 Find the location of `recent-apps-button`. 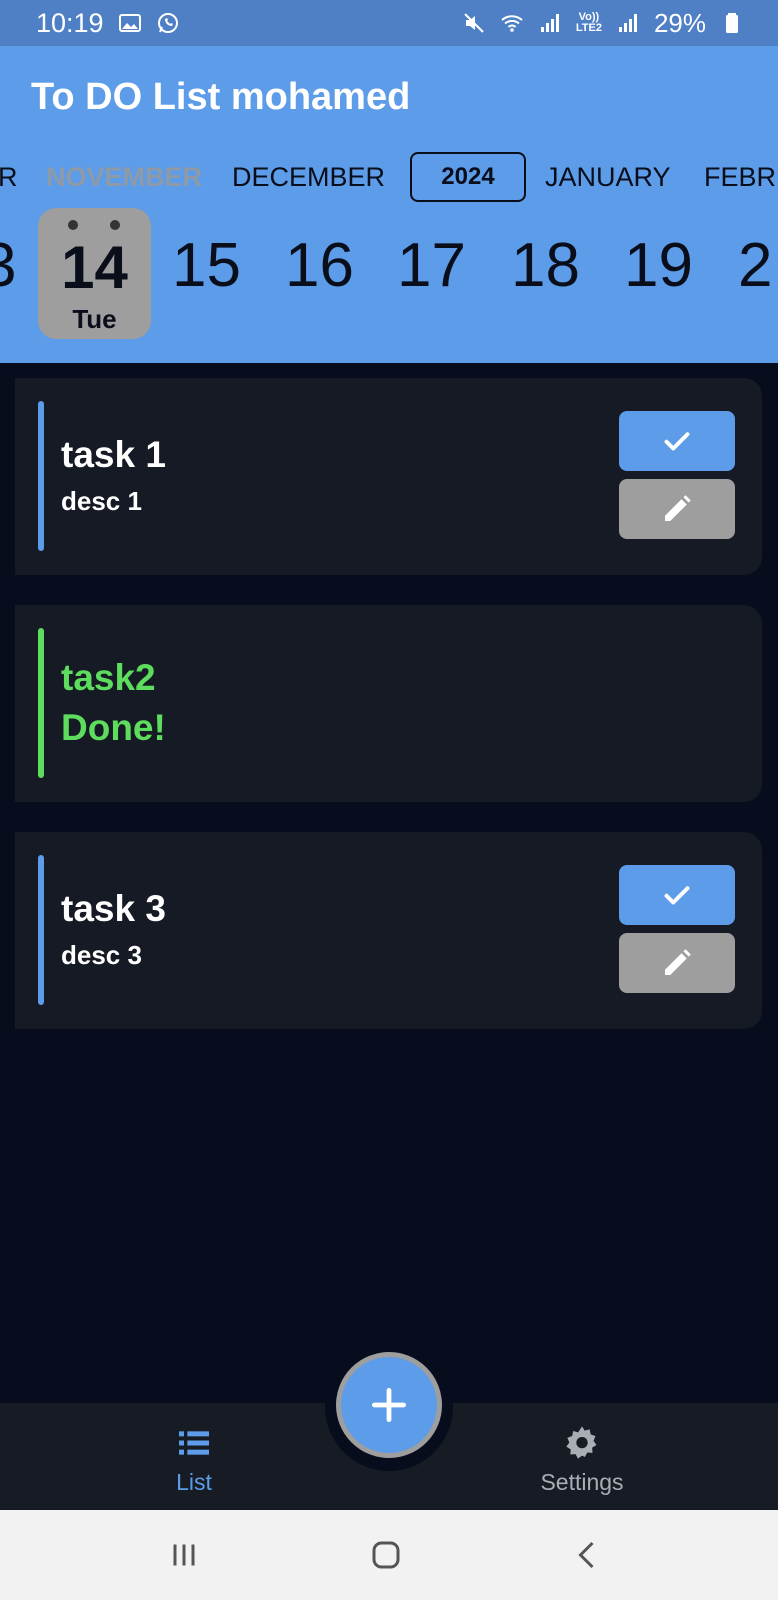

recent-apps-button is located at coordinates (184, 1555).